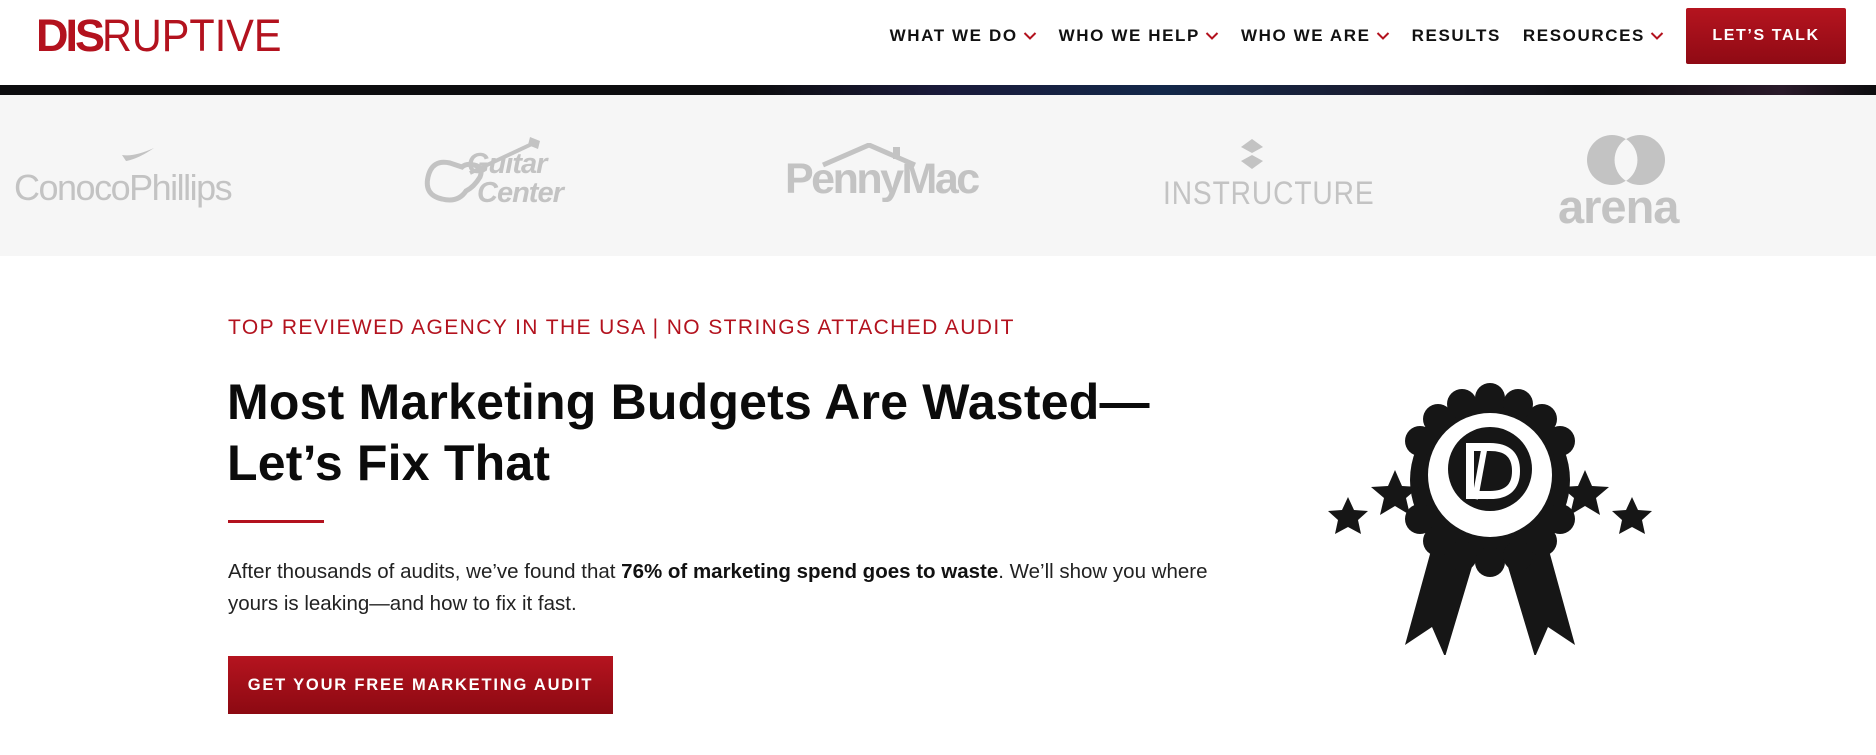 The width and height of the screenshot is (1876, 755). What do you see at coordinates (420, 685) in the screenshot?
I see `free-audit-button: GET YOUR FREE MARKETING AUDIT` at bounding box center [420, 685].